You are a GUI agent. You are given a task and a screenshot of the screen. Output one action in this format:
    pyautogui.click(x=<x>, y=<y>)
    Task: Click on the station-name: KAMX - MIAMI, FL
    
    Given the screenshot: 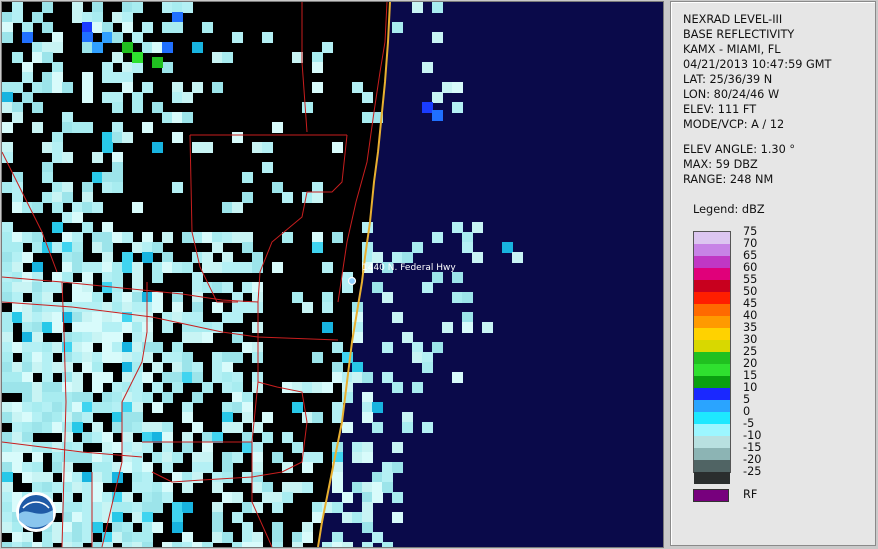 What is the action you would take?
    pyautogui.click(x=732, y=49)
    